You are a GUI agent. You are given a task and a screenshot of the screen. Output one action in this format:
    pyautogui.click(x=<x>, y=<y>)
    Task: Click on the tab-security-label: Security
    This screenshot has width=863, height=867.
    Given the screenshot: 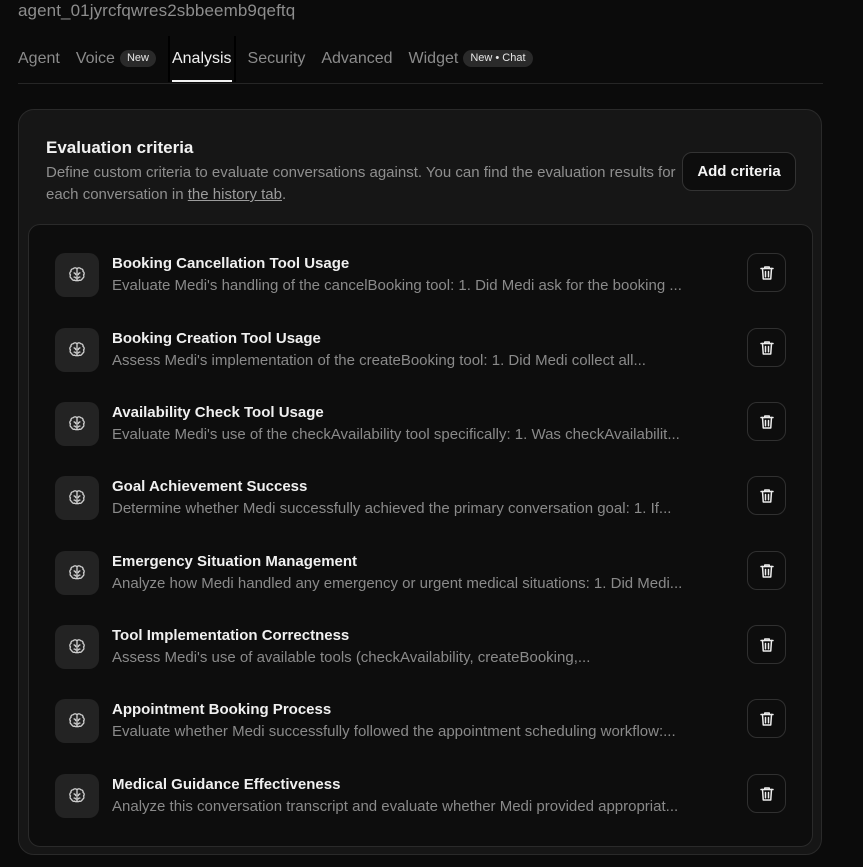 What is the action you would take?
    pyautogui.click(x=276, y=58)
    